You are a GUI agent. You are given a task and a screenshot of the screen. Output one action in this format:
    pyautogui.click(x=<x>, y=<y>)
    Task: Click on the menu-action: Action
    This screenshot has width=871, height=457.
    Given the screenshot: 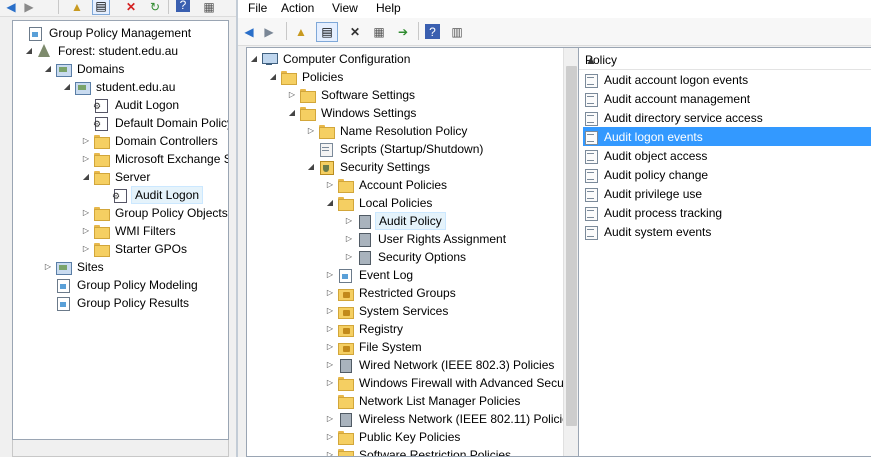 What is the action you would take?
    pyautogui.click(x=297, y=9)
    